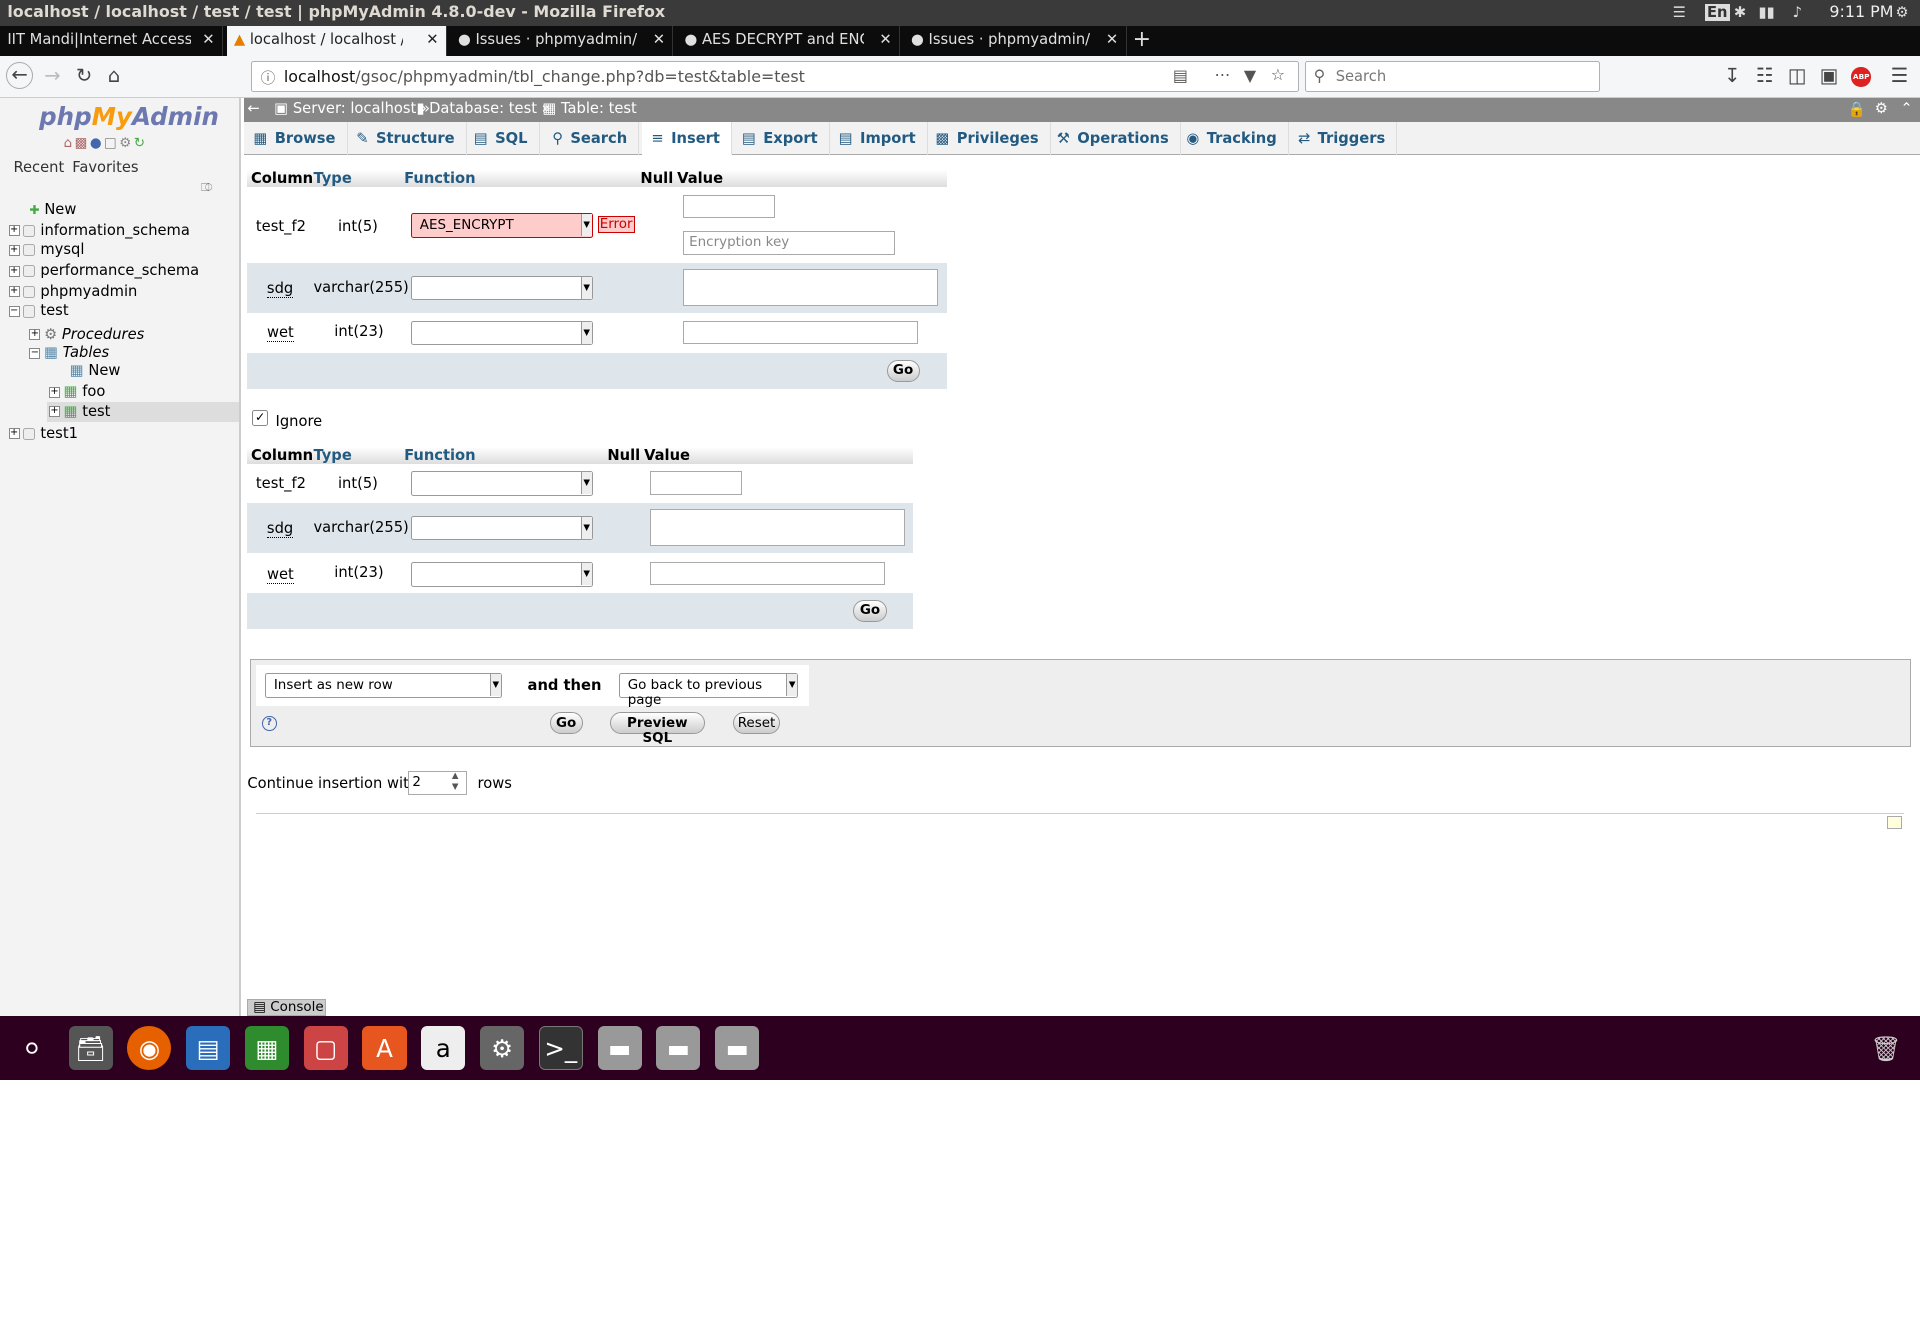 The width and height of the screenshot is (1920, 1322). What do you see at coordinates (384, 1048) in the screenshot?
I see `software-center-icon: A` at bounding box center [384, 1048].